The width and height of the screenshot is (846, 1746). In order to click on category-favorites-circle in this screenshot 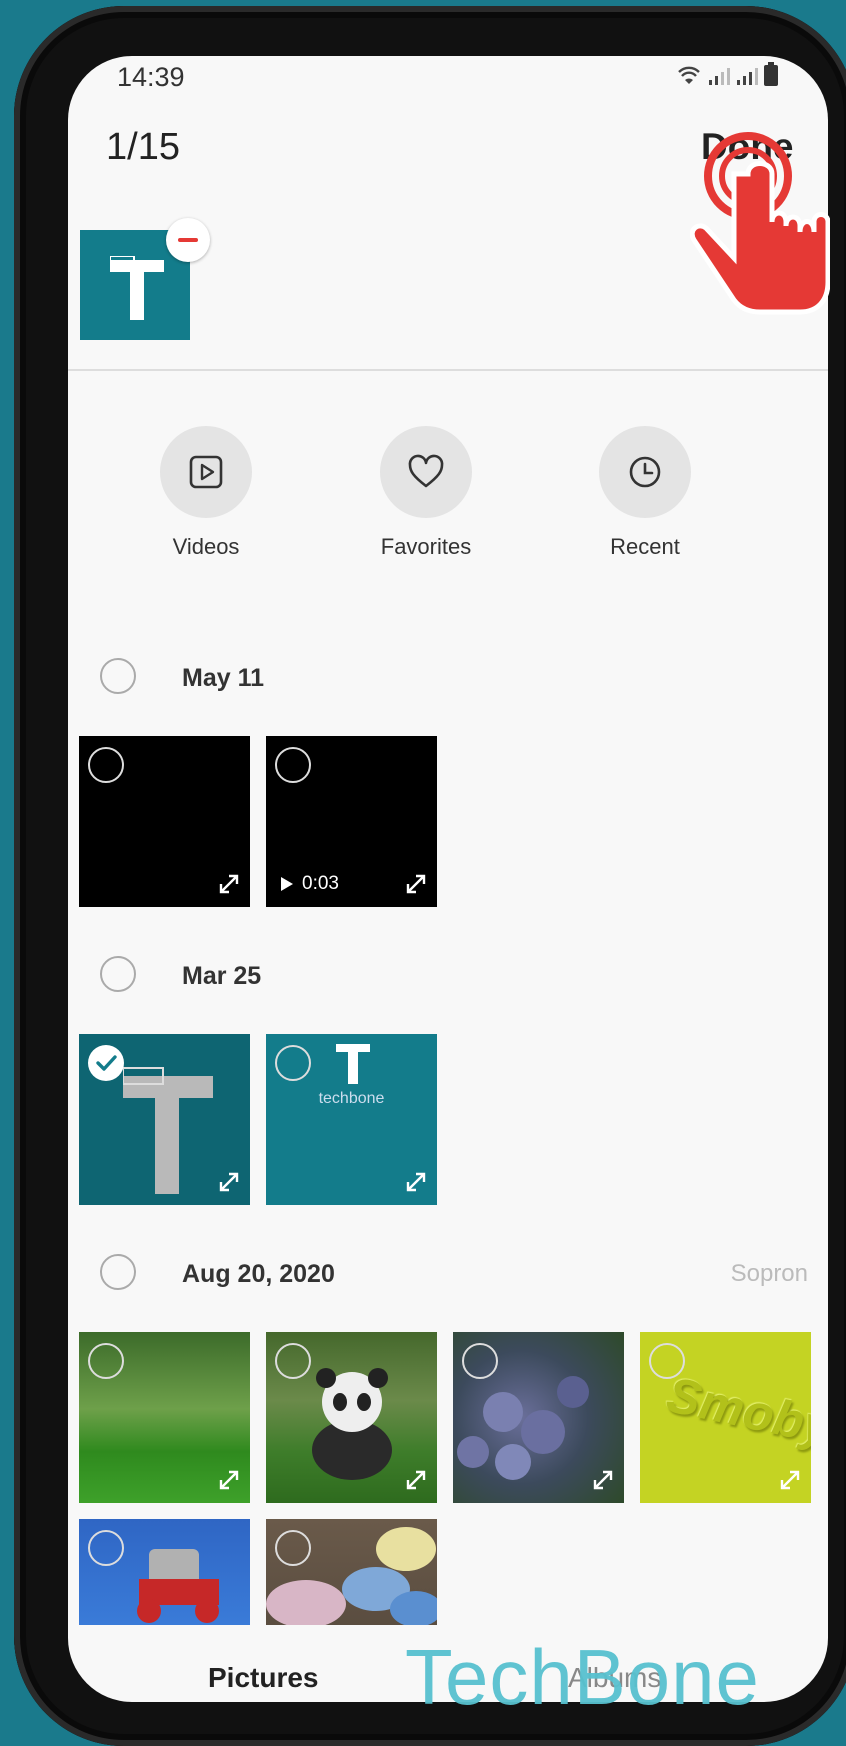, I will do `click(426, 472)`.